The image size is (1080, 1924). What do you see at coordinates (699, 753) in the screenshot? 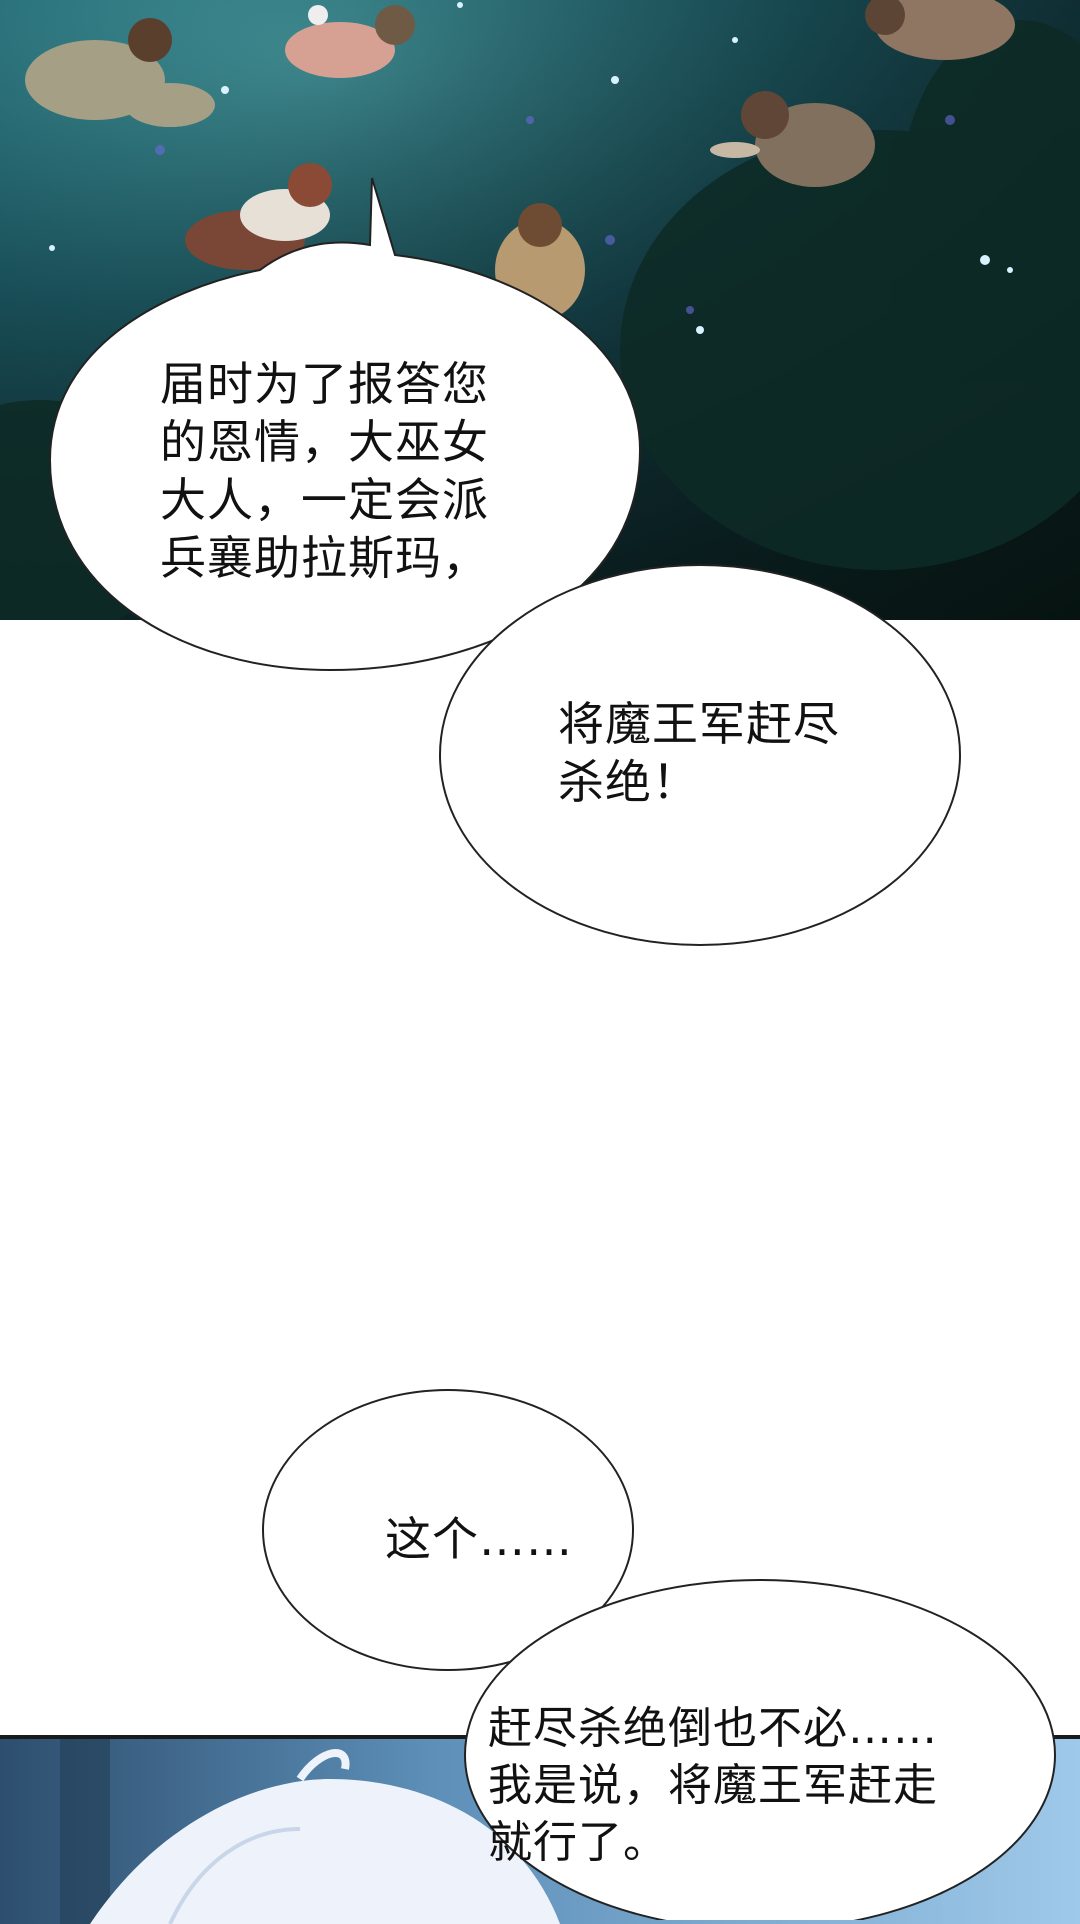
I see `dialogue-text-2: 将魔王军赶尽 杀绝！` at bounding box center [699, 753].